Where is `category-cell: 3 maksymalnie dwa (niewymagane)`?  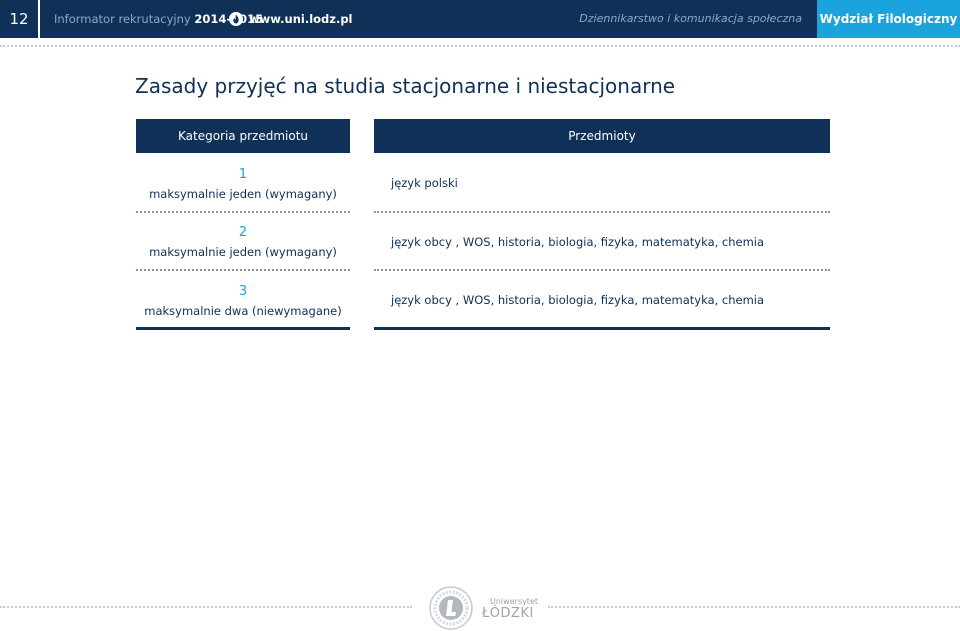
category-cell: 3 maksymalnie dwa (niewymagane) is located at coordinates (243, 301).